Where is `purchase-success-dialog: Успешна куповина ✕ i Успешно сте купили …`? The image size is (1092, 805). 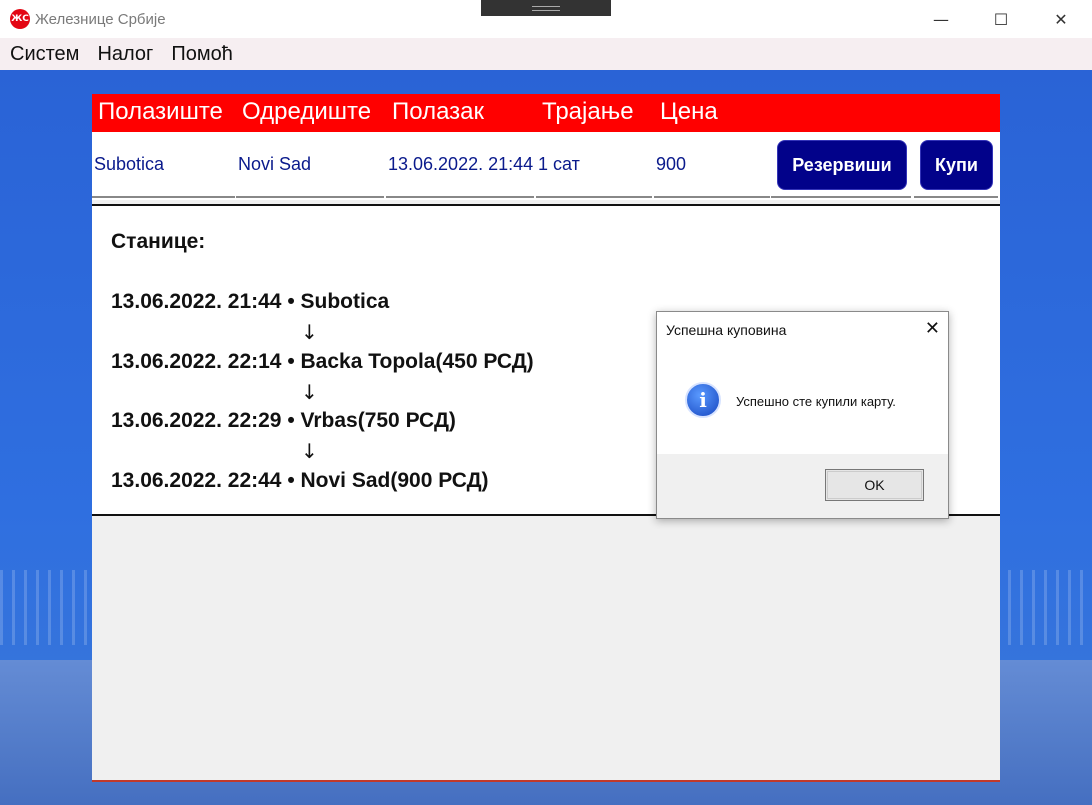
purchase-success-dialog: Успешна куповина ✕ i Успешно сте купили … is located at coordinates (802, 415).